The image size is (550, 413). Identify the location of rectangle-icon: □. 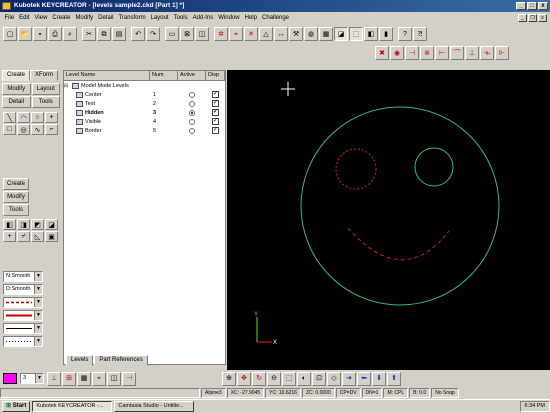
(9, 129).